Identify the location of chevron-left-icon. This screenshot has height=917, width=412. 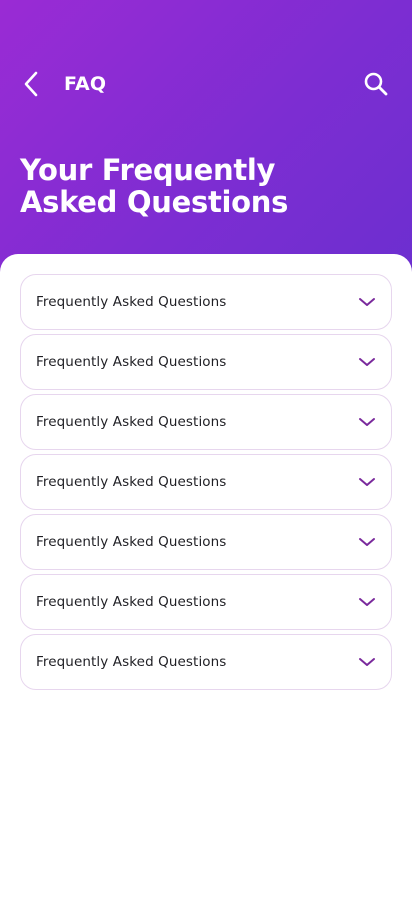
(31, 84).